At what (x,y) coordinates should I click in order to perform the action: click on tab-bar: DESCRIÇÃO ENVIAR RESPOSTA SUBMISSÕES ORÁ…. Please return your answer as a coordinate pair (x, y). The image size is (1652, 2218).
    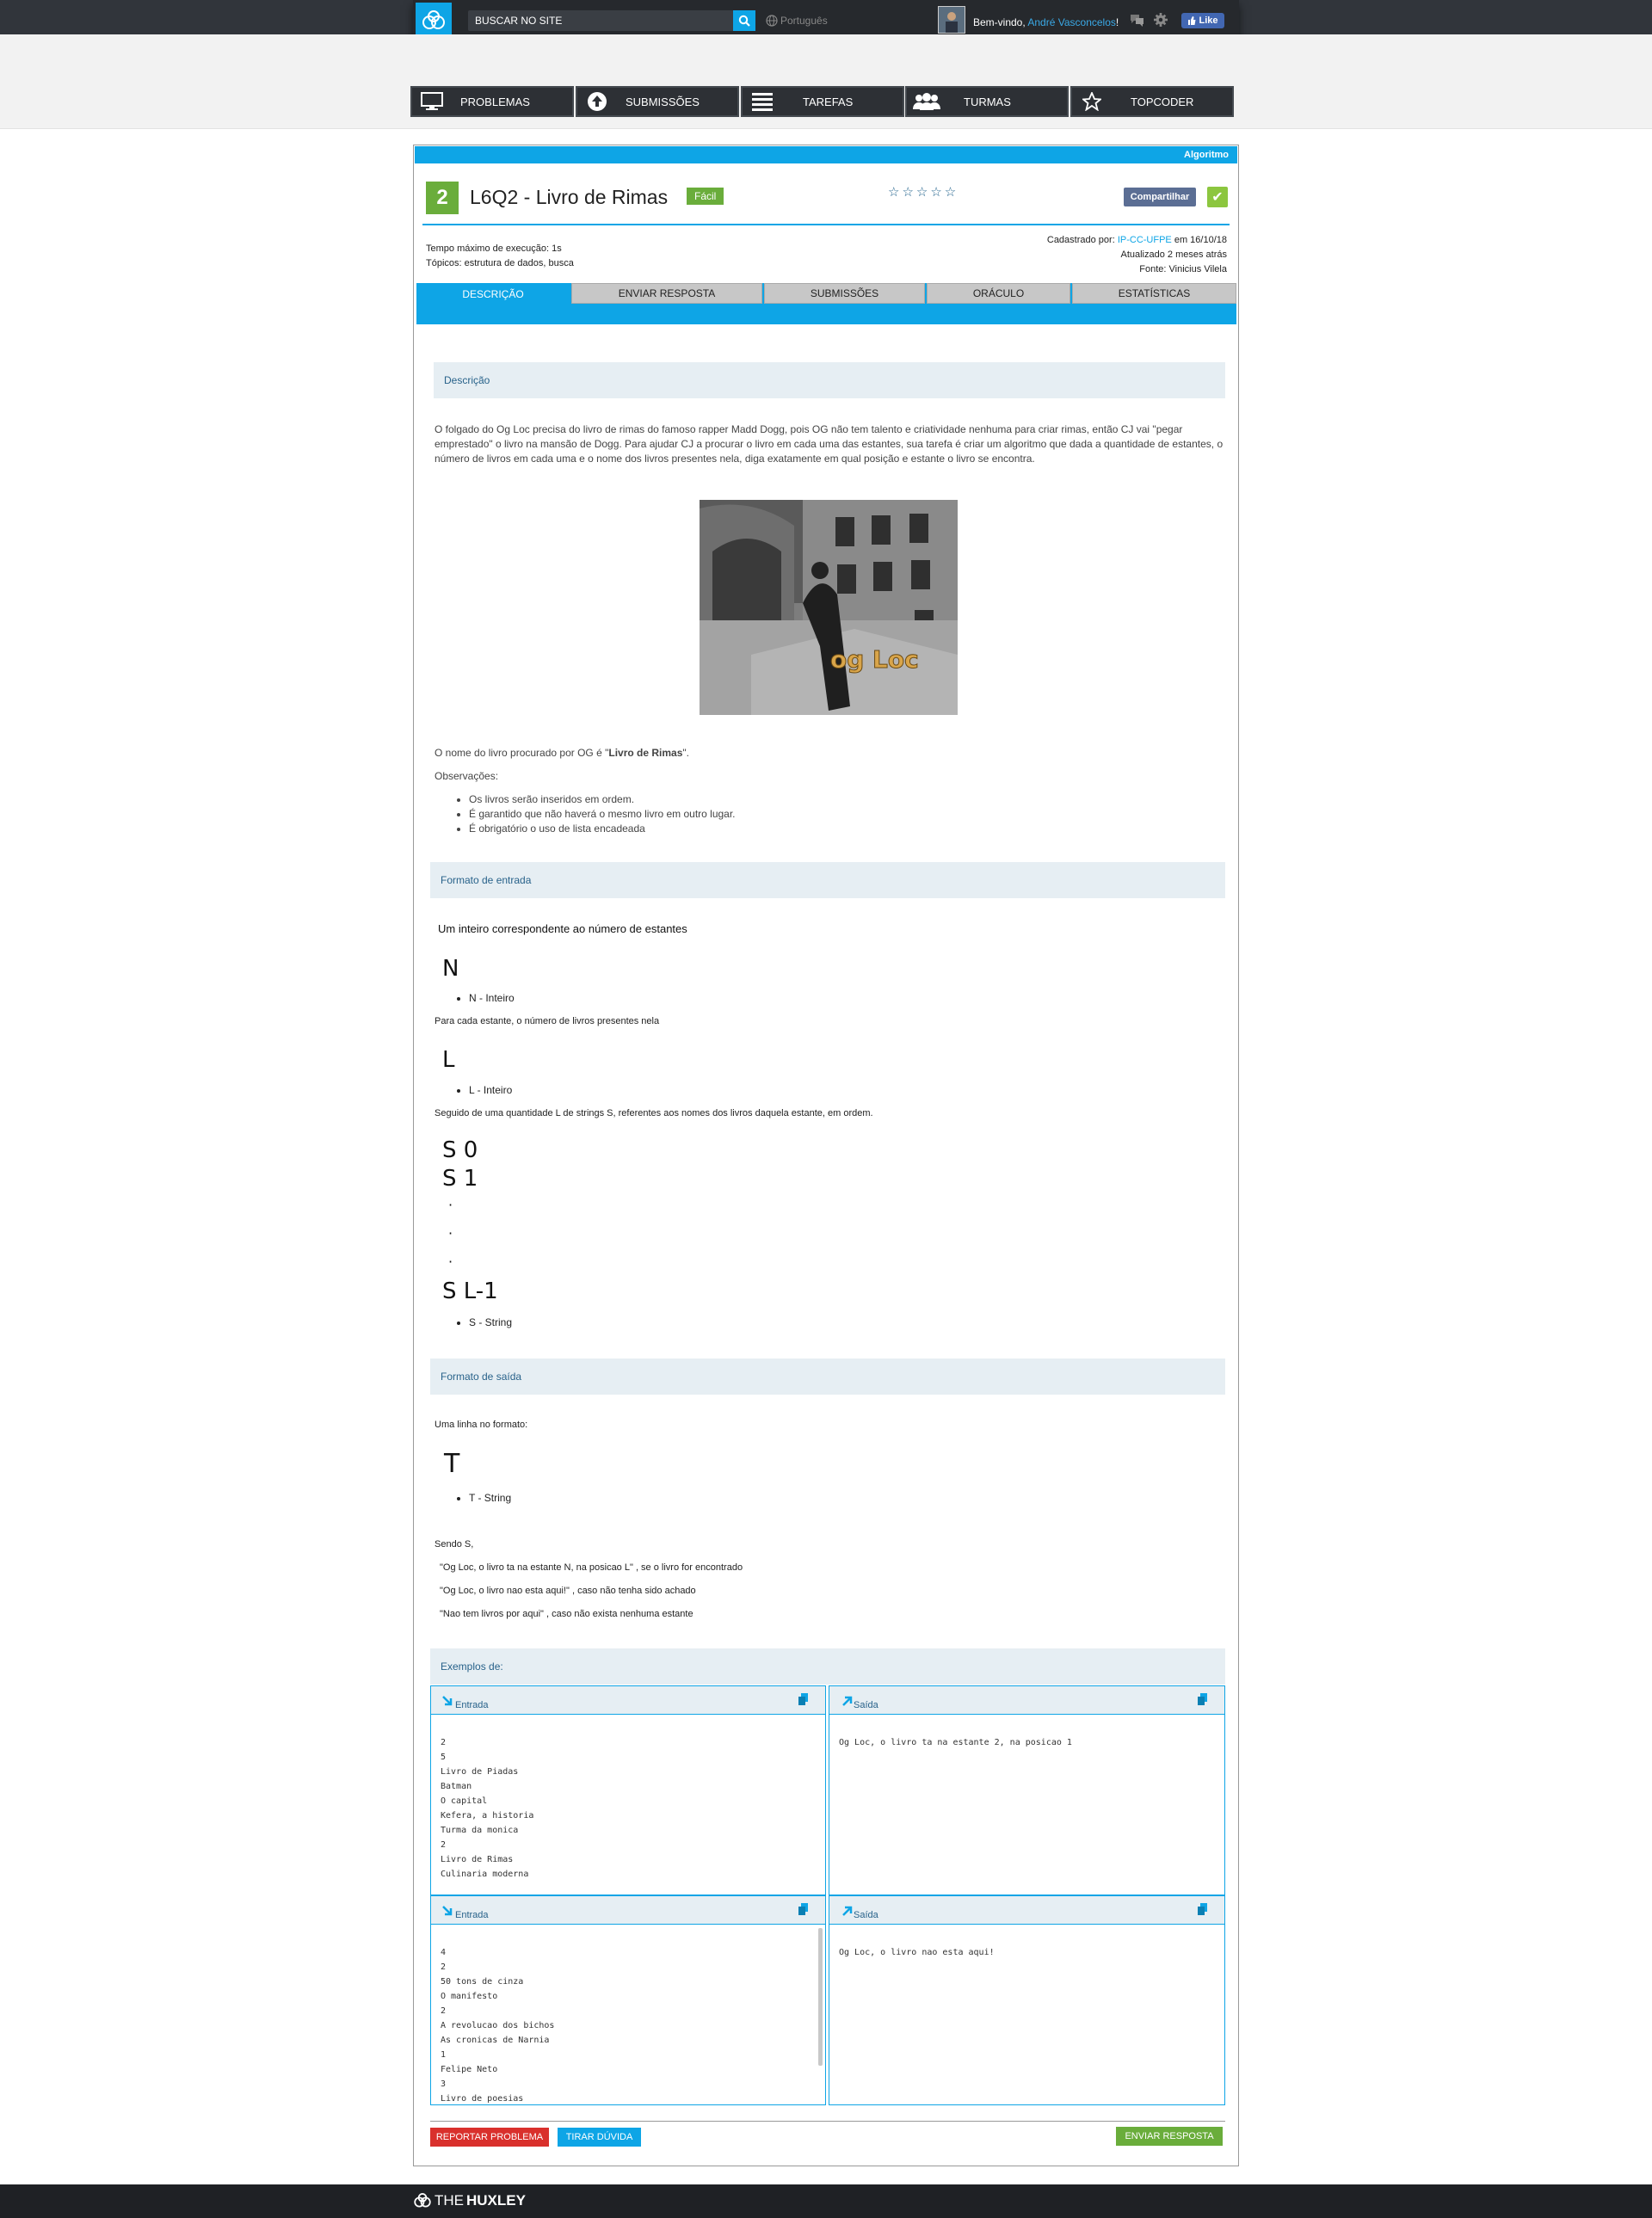
    Looking at the image, I should click on (826, 303).